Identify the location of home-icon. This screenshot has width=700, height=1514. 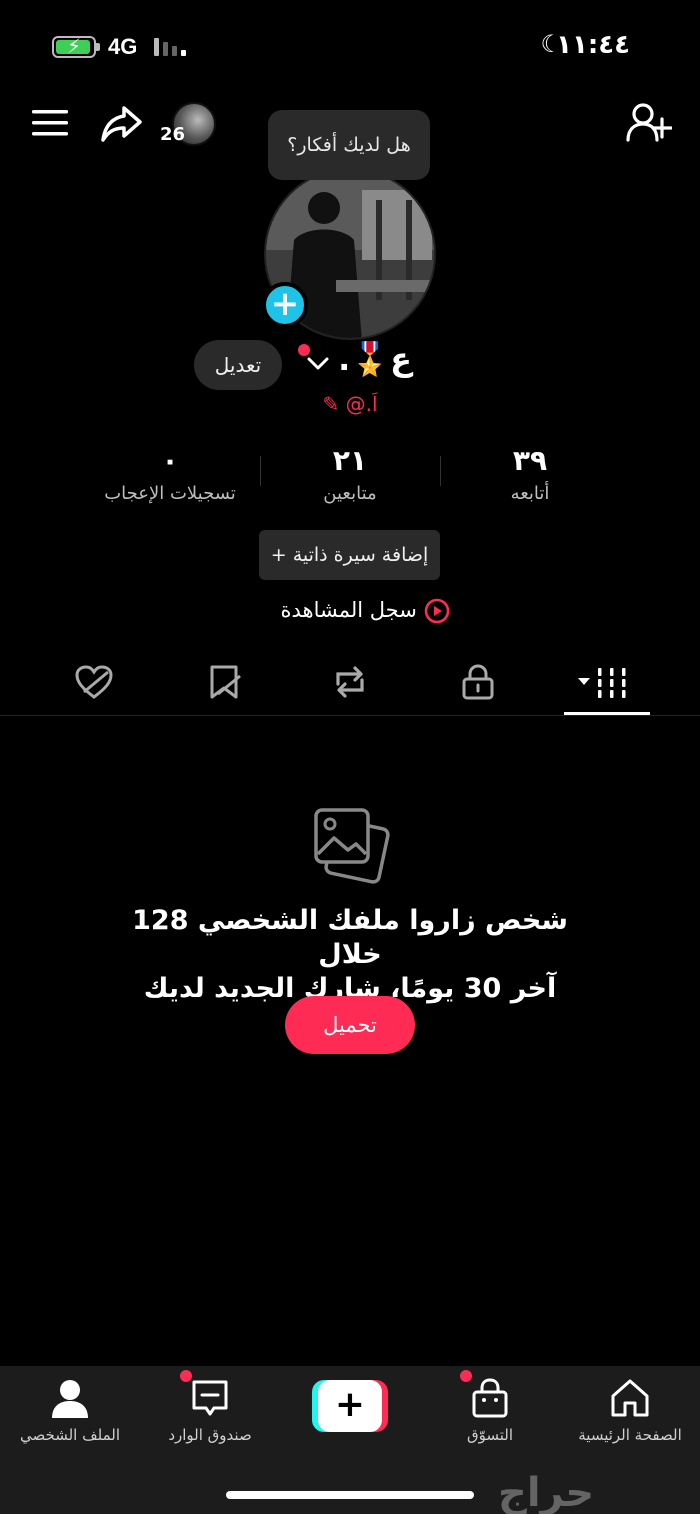
(630, 1398).